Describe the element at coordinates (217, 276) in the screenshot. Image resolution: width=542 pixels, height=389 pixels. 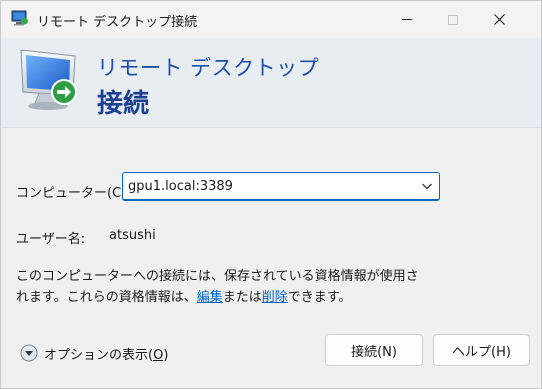
I see `description-line-1: このコンピューターへの接続には、保存されている資格情報が使用さ` at that location.